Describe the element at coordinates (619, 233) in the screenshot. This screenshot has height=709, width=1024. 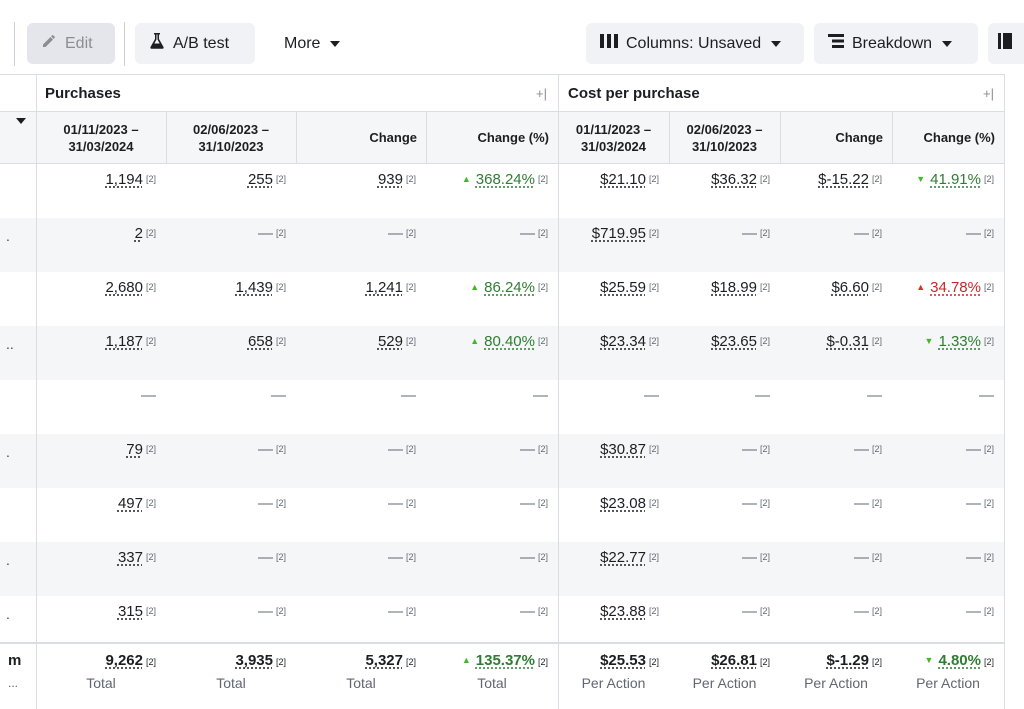
I see `cell-value: $719.95` at that location.